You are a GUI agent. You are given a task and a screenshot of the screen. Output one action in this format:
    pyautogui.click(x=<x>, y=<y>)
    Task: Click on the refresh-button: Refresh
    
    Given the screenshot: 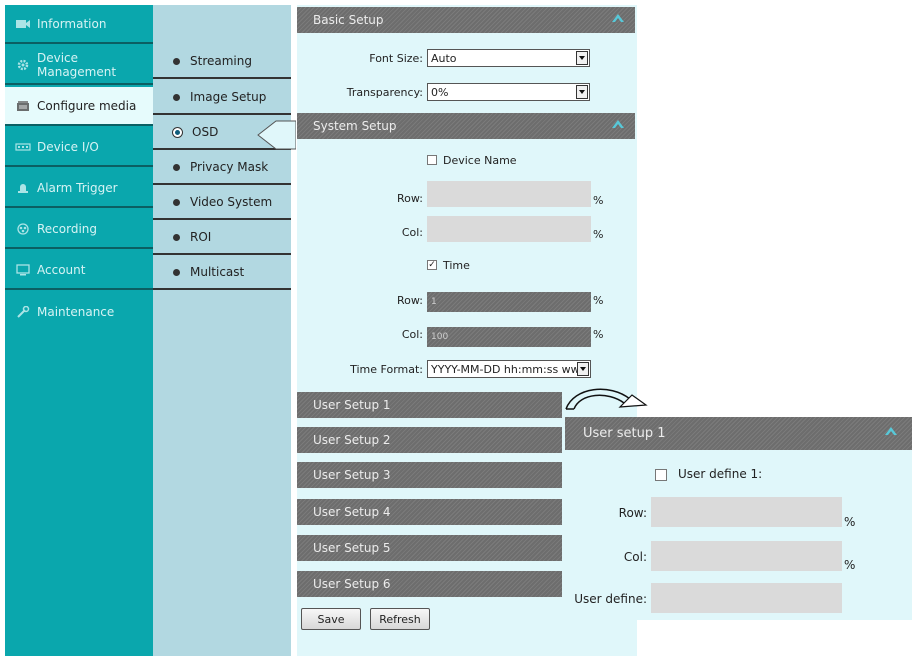 What is the action you would take?
    pyautogui.click(x=400, y=619)
    